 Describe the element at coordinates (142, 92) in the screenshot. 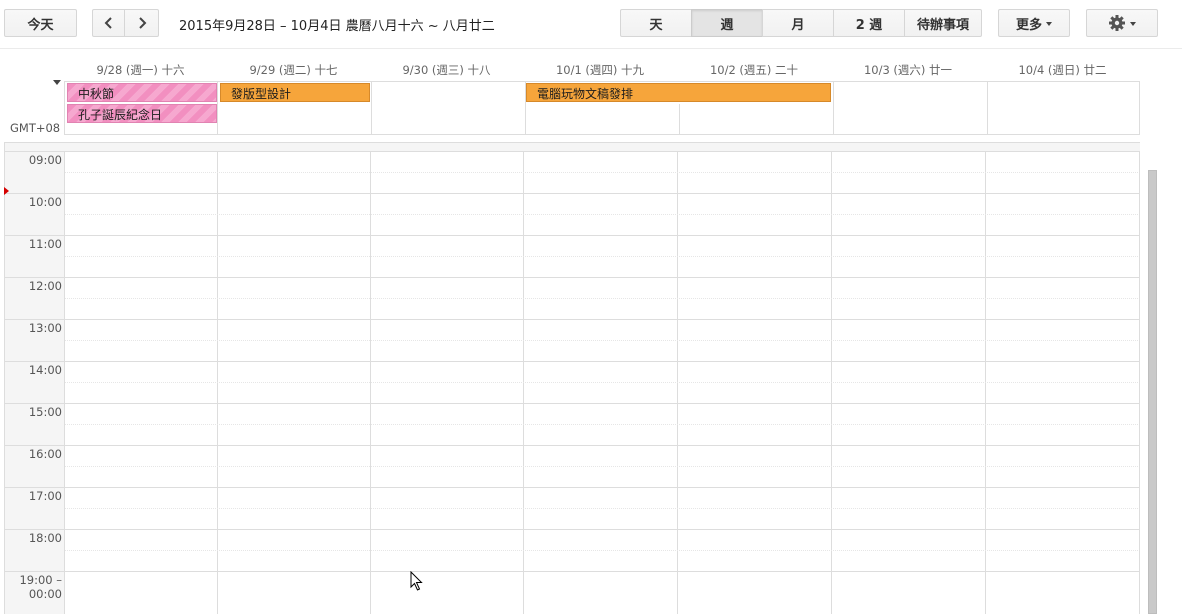

I see `allday-event: 中秋節` at that location.